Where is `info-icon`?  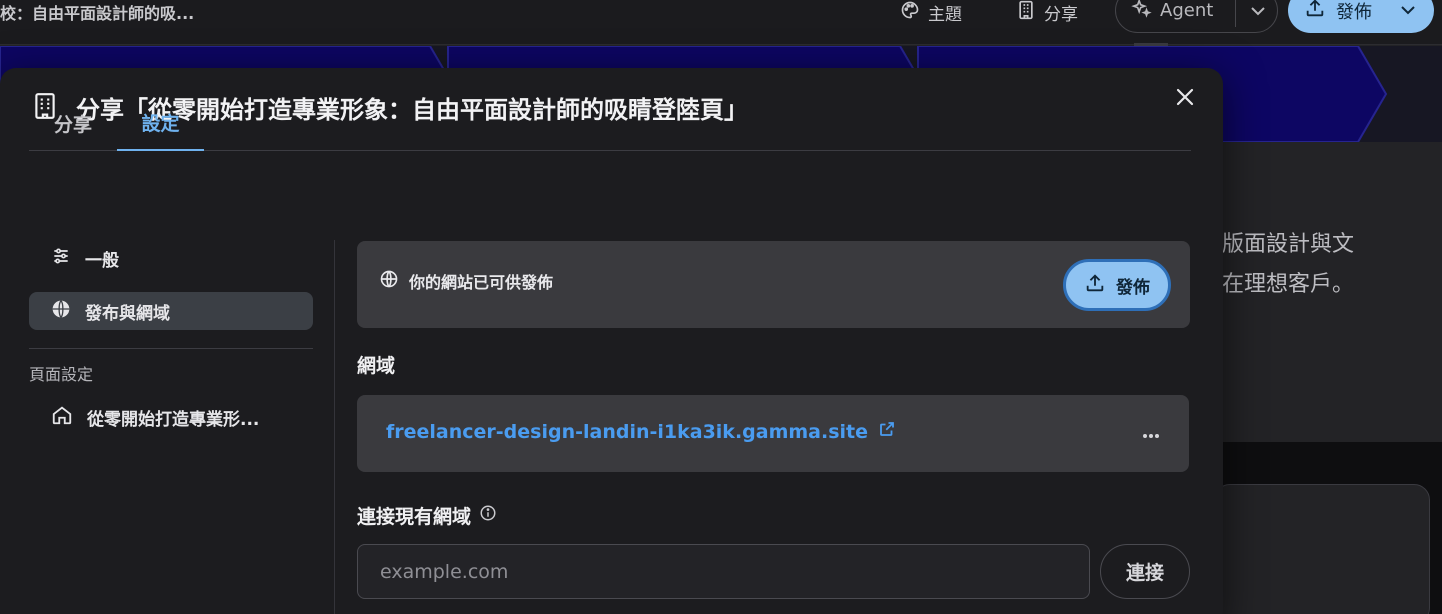
info-icon is located at coordinates (488, 515).